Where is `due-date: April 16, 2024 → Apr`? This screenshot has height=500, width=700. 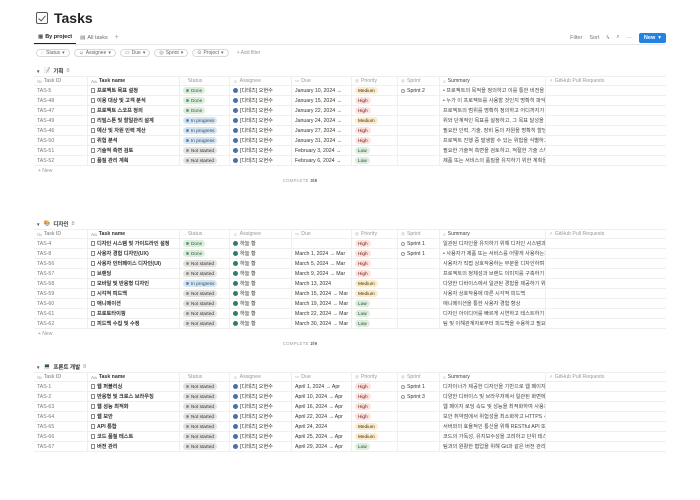
due-date: April 16, 2024 → Apr is located at coordinates (322, 406).